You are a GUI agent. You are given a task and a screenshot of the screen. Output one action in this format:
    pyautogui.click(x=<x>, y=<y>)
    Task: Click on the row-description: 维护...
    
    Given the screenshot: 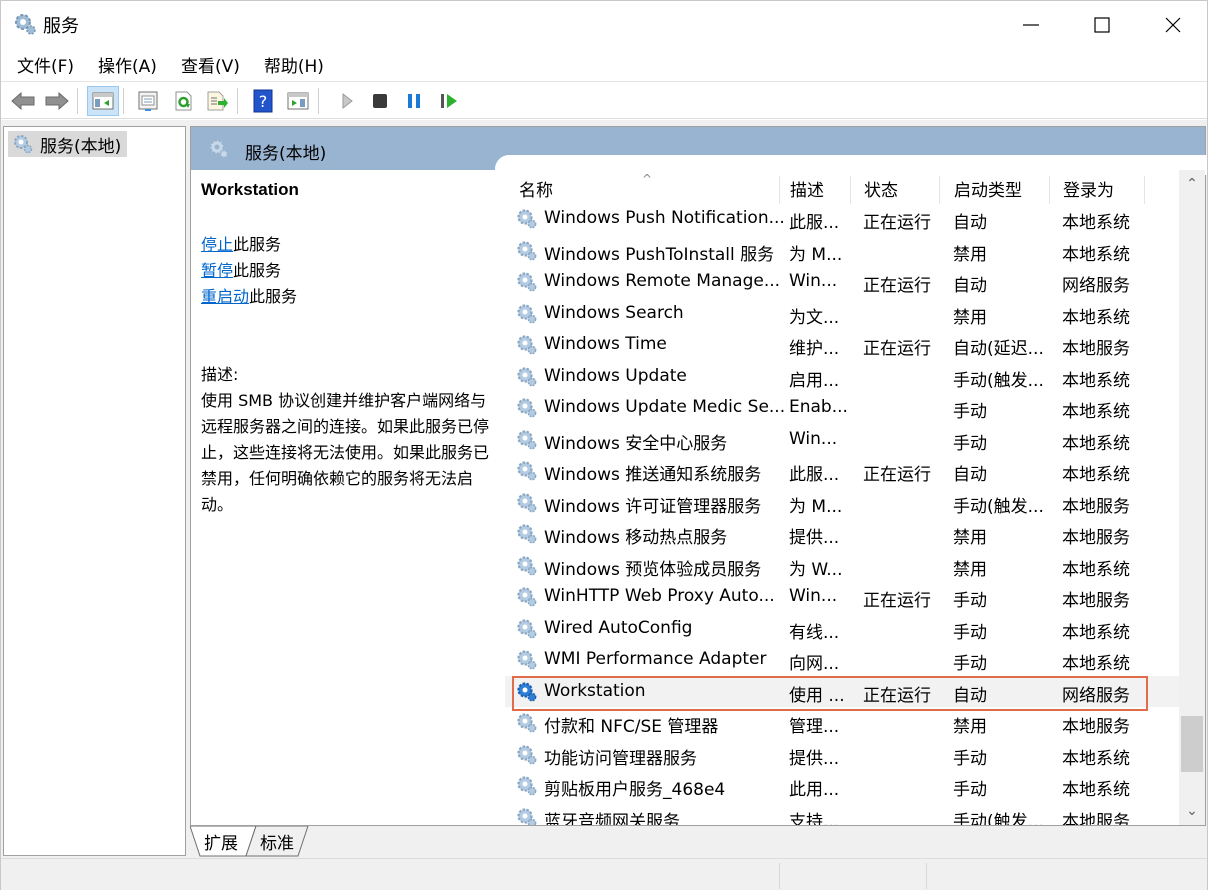 What is the action you would take?
    pyautogui.click(x=814, y=349)
    